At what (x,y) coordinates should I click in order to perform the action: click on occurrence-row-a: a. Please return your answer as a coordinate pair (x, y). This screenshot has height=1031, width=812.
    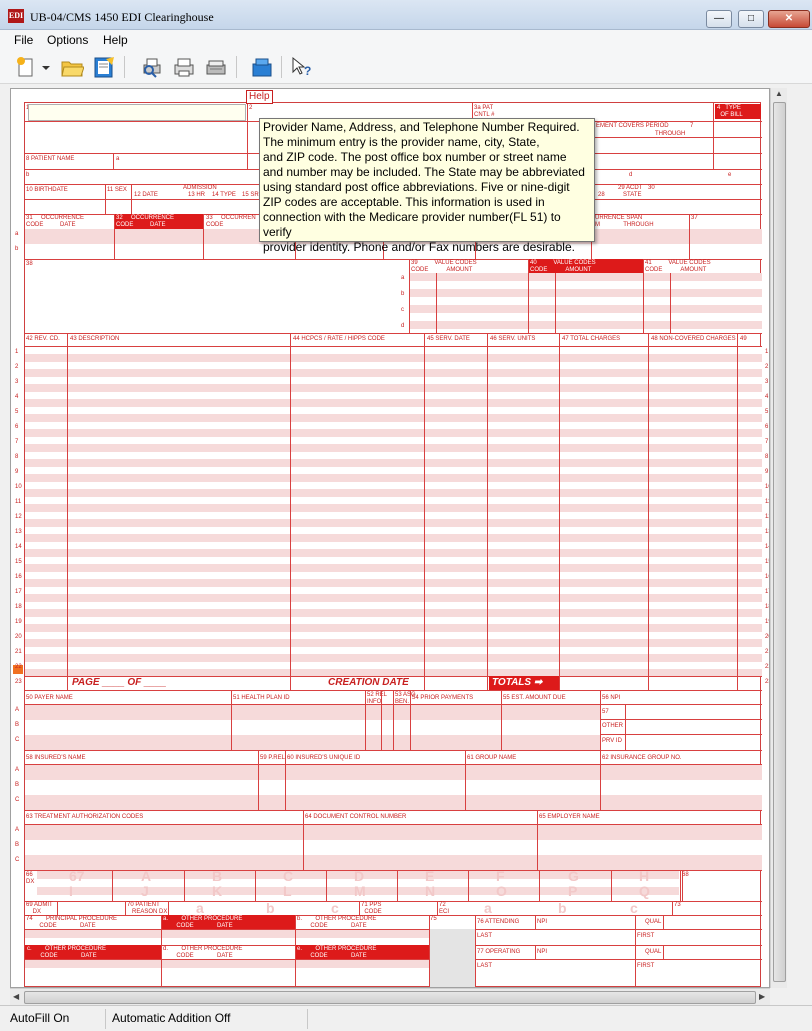
    Looking at the image, I should click on (17, 234).